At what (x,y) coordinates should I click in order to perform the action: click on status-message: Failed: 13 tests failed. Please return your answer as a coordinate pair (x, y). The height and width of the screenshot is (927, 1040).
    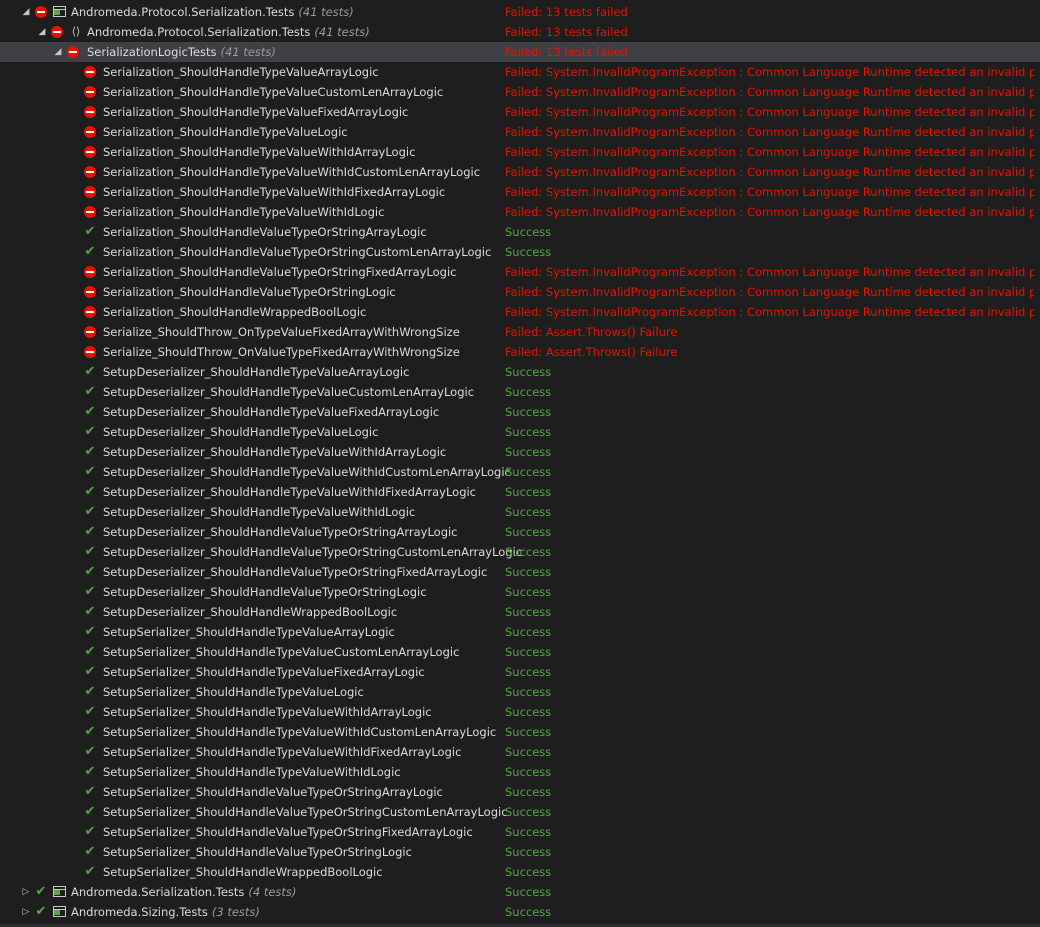
    Looking at the image, I should click on (566, 52).